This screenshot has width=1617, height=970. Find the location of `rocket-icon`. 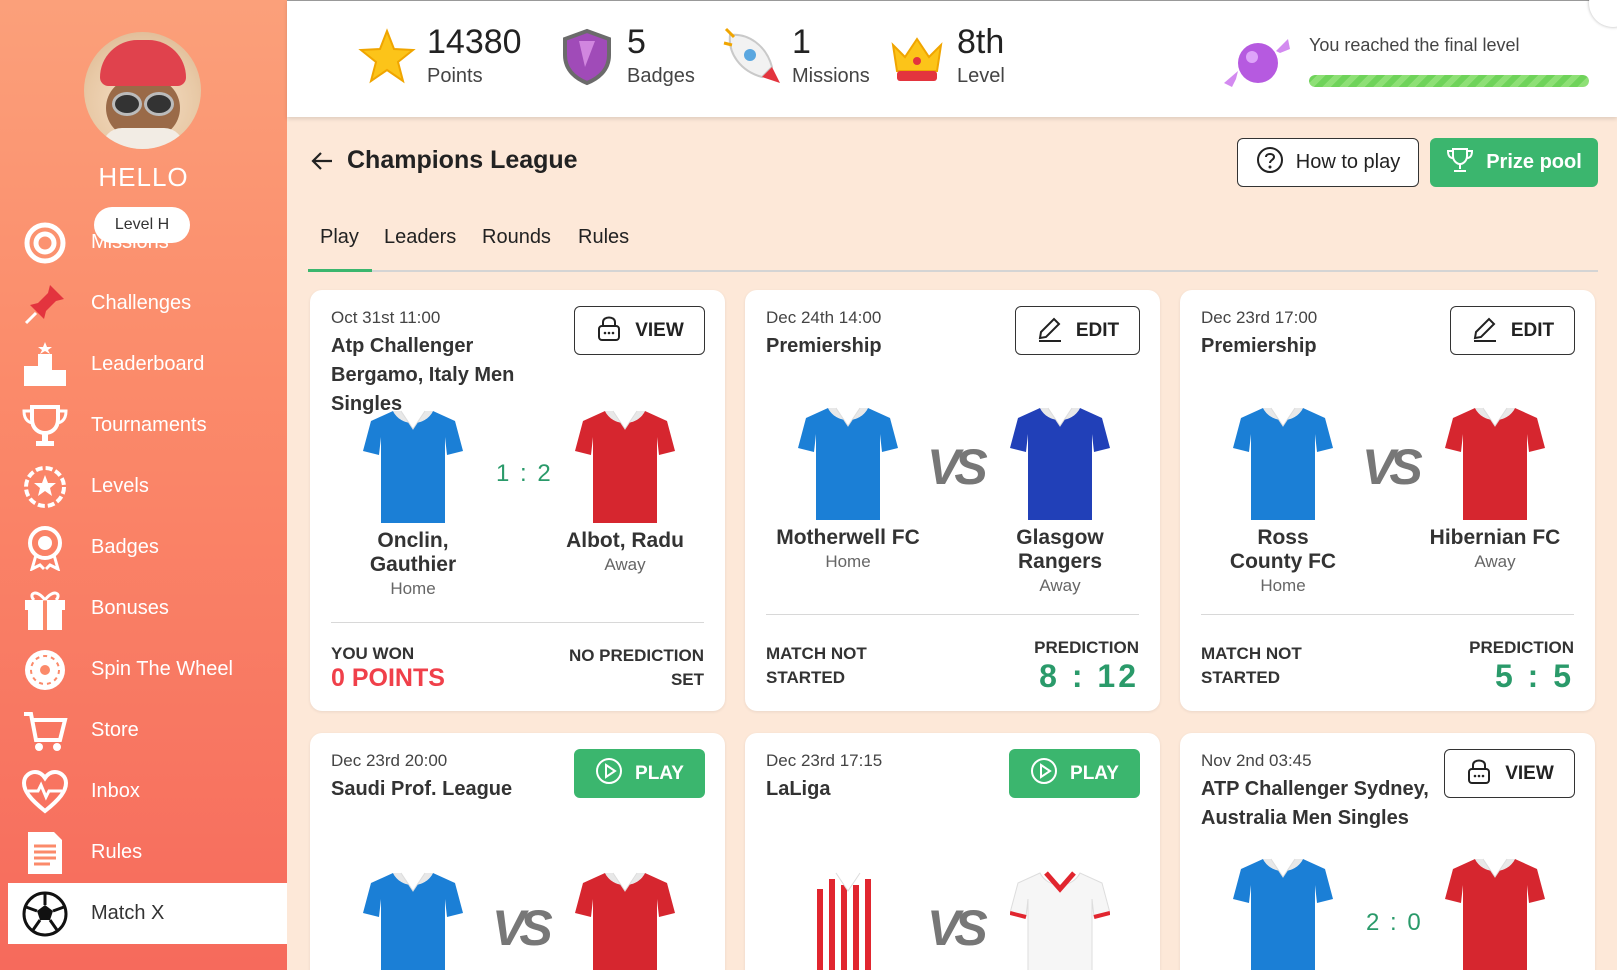

rocket-icon is located at coordinates (752, 57).